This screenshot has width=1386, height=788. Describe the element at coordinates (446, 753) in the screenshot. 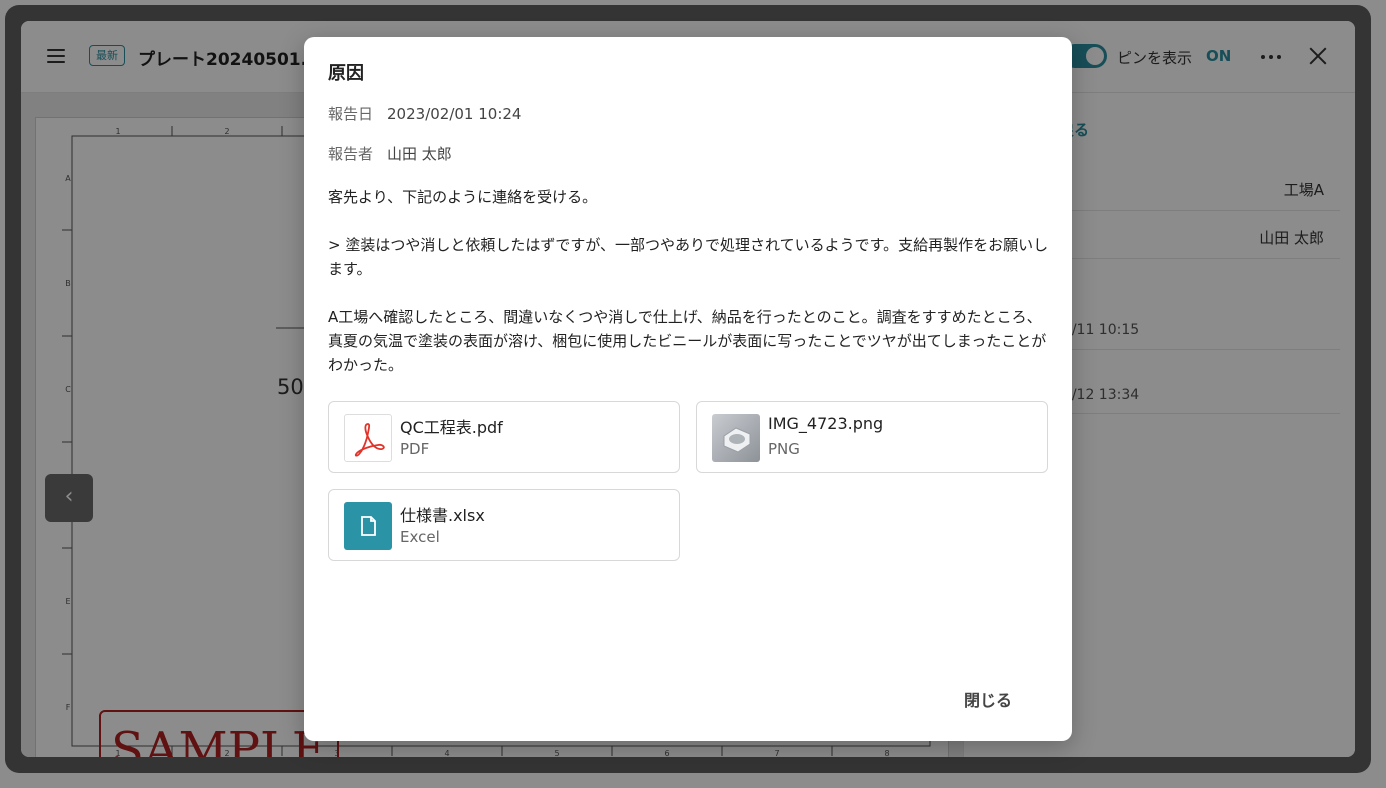

I see `drawing-col-label: 4` at that location.